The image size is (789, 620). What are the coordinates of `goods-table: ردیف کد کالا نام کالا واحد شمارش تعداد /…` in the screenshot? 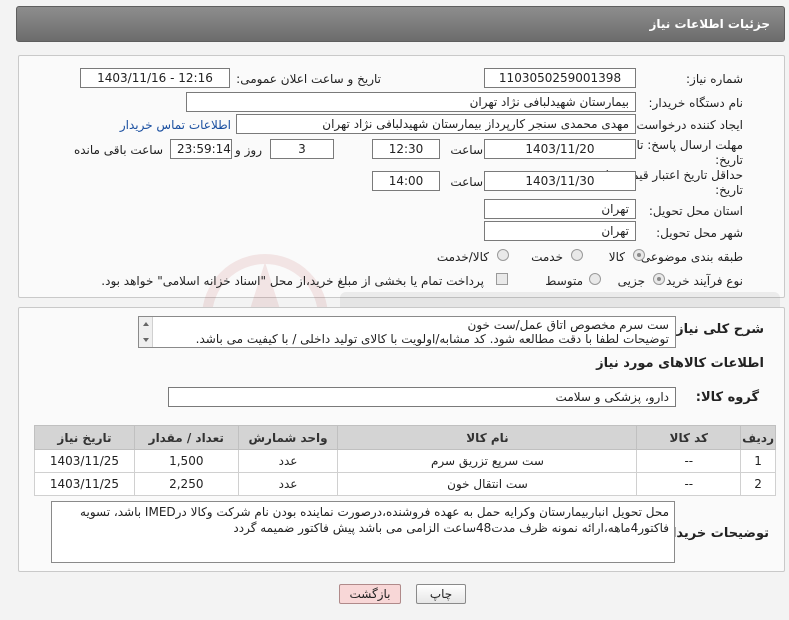 It's located at (405, 460).